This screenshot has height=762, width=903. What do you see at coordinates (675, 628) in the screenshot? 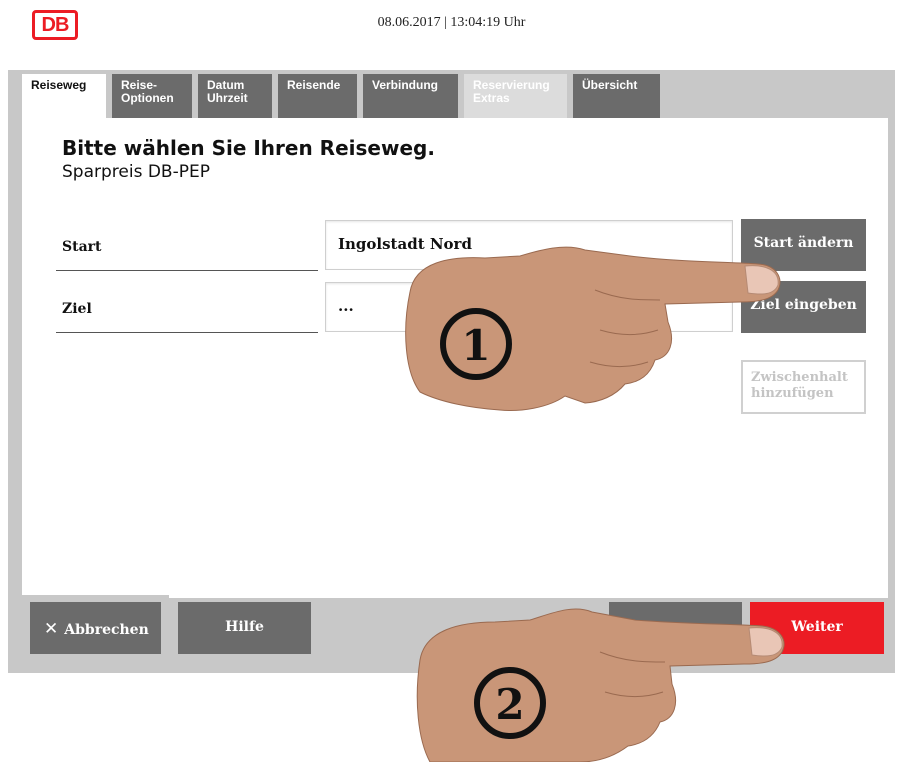
I see `back-button` at bounding box center [675, 628].